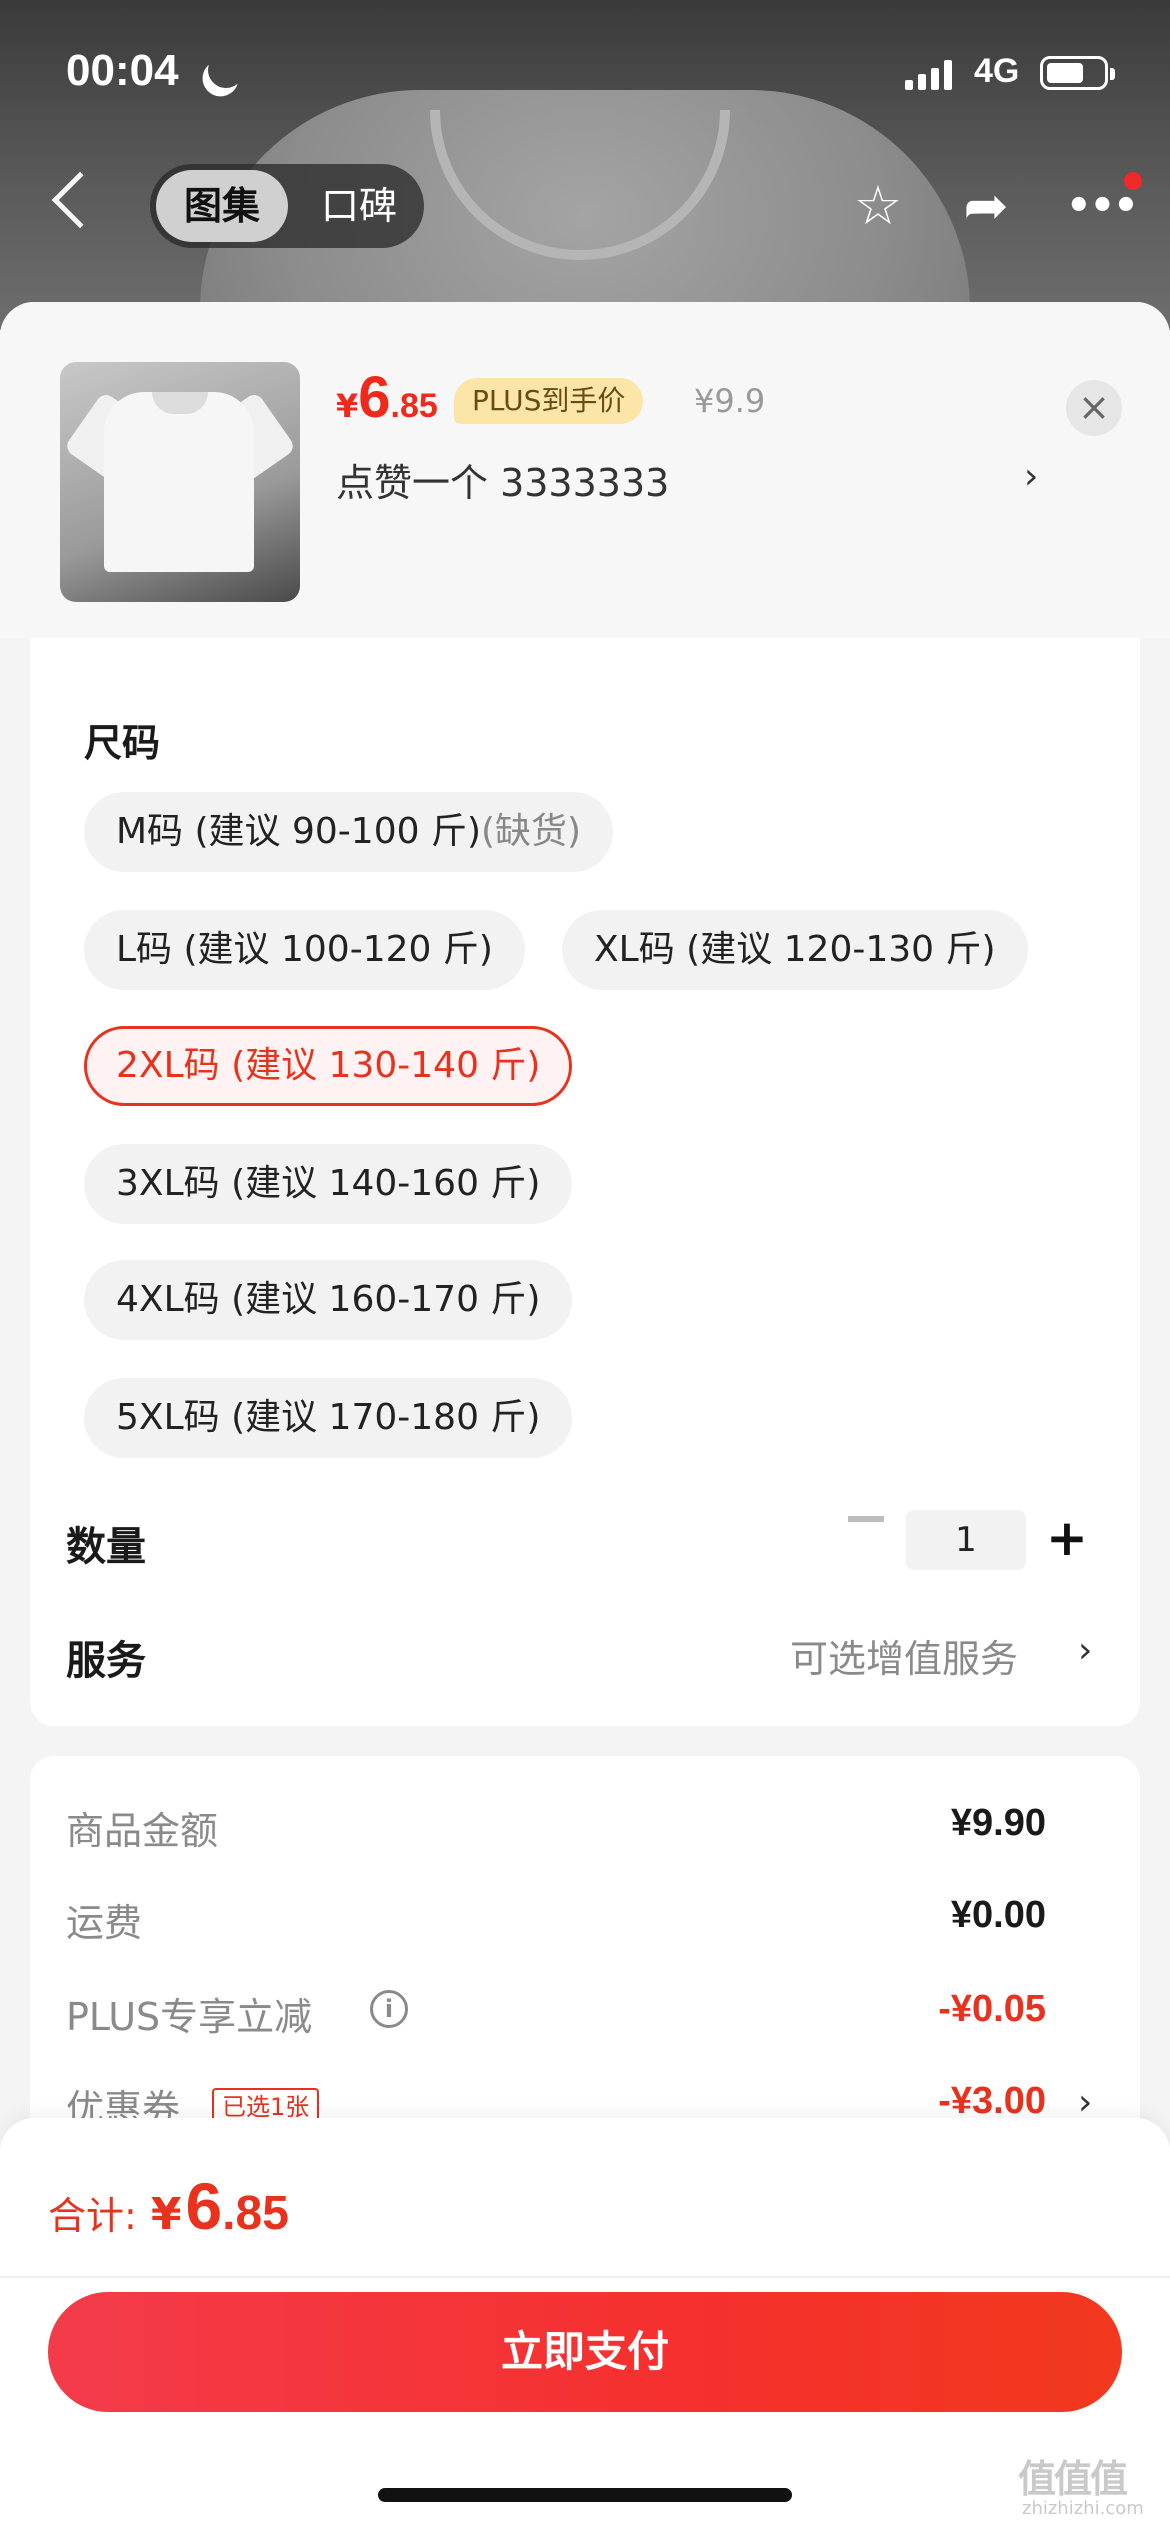 The image size is (1170, 2532). What do you see at coordinates (328, 1418) in the screenshot?
I see `size-option-5xl: 5XL码 (建议 170-180 斤)` at bounding box center [328, 1418].